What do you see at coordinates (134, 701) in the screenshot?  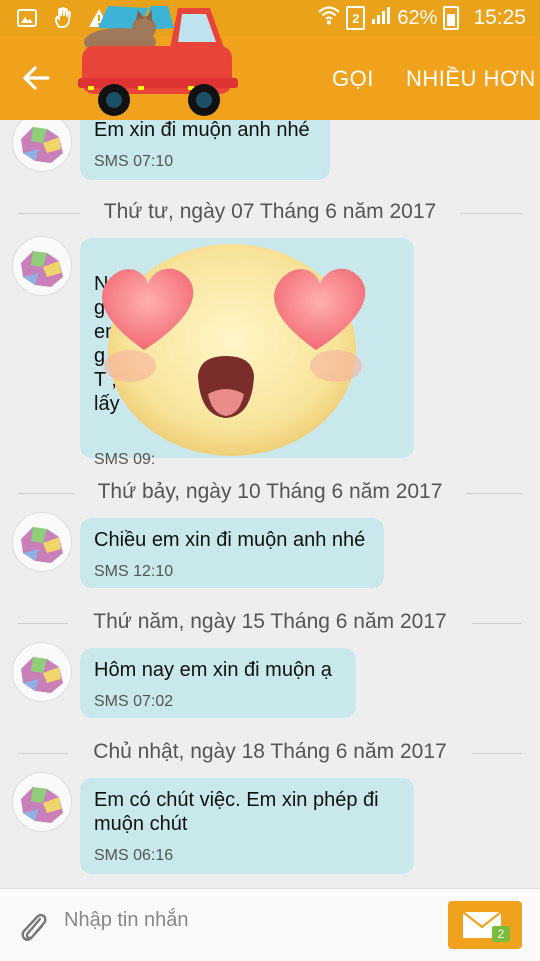 I see `message-meta: SMS 07:02` at bounding box center [134, 701].